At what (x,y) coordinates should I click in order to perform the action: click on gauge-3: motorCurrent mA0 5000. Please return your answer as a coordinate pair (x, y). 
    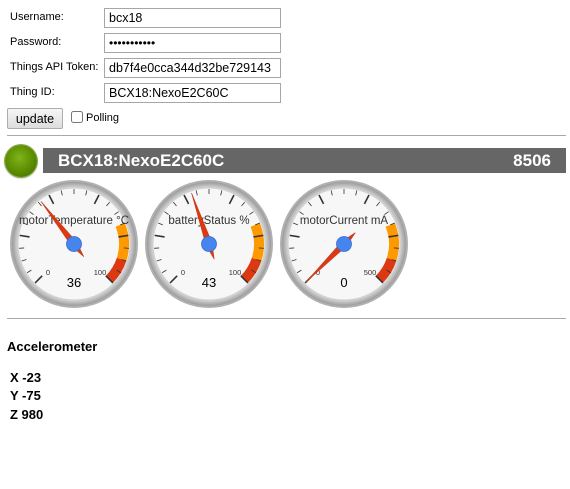
    Looking at the image, I should click on (344, 244).